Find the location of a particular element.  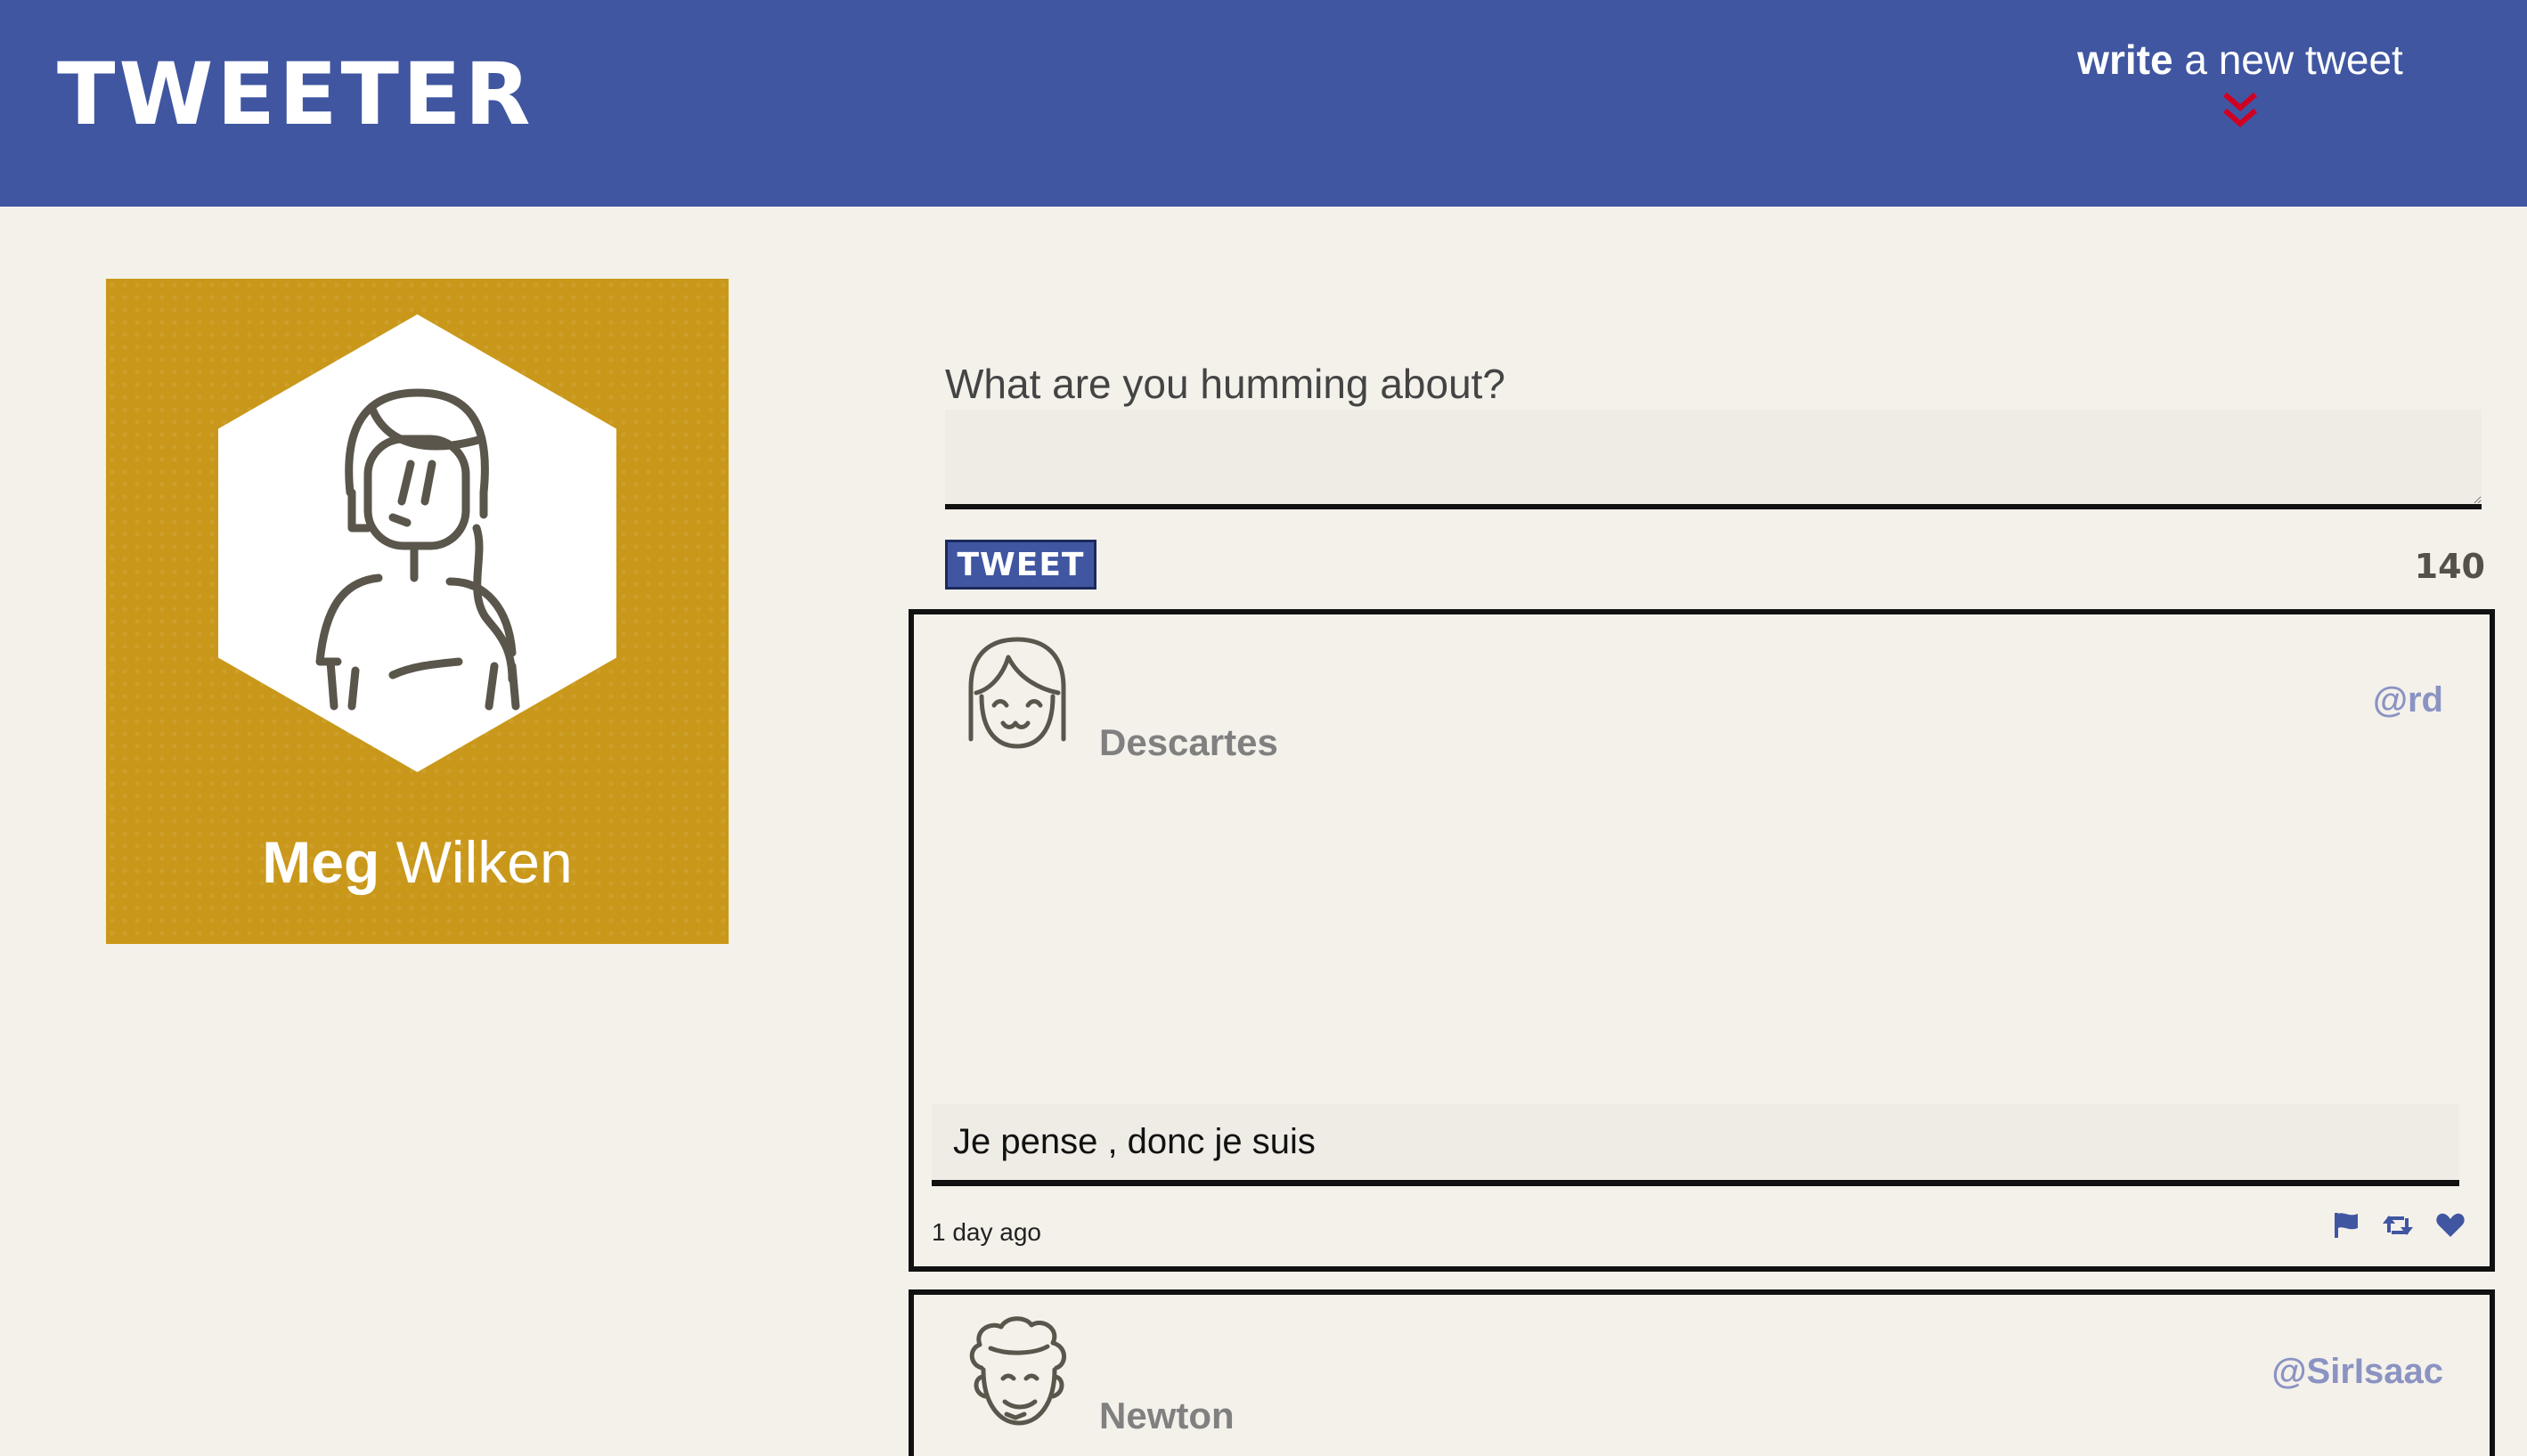

user-profile-card: Meg Wilken is located at coordinates (417, 611).